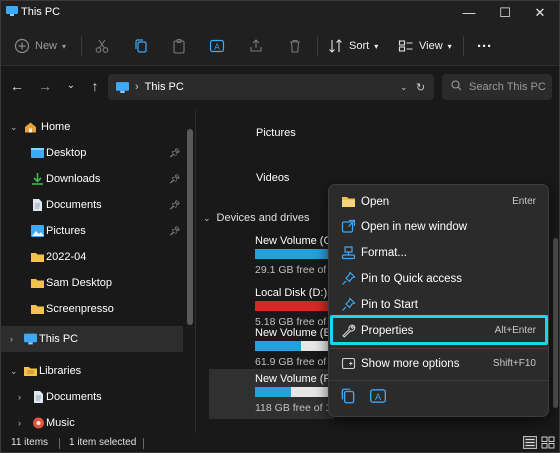 This screenshot has width=560, height=453. Describe the element at coordinates (17, 86) in the screenshot. I see `back-arrow-icon: ←` at that location.